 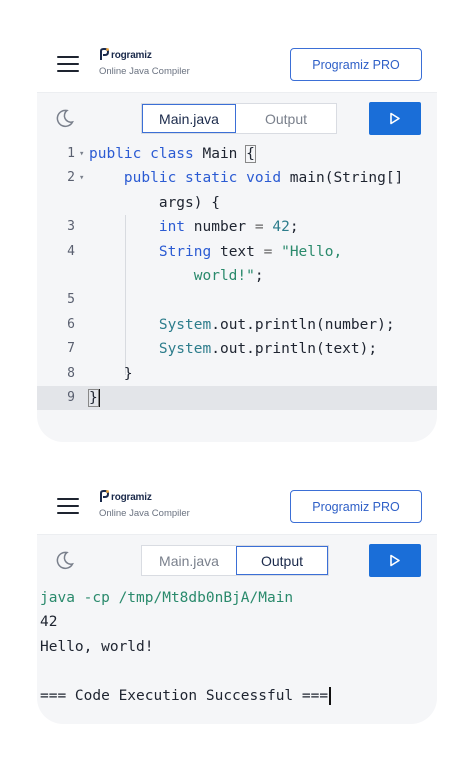 I want to click on code-text: String text = "Hello,, so click(x=250, y=251).